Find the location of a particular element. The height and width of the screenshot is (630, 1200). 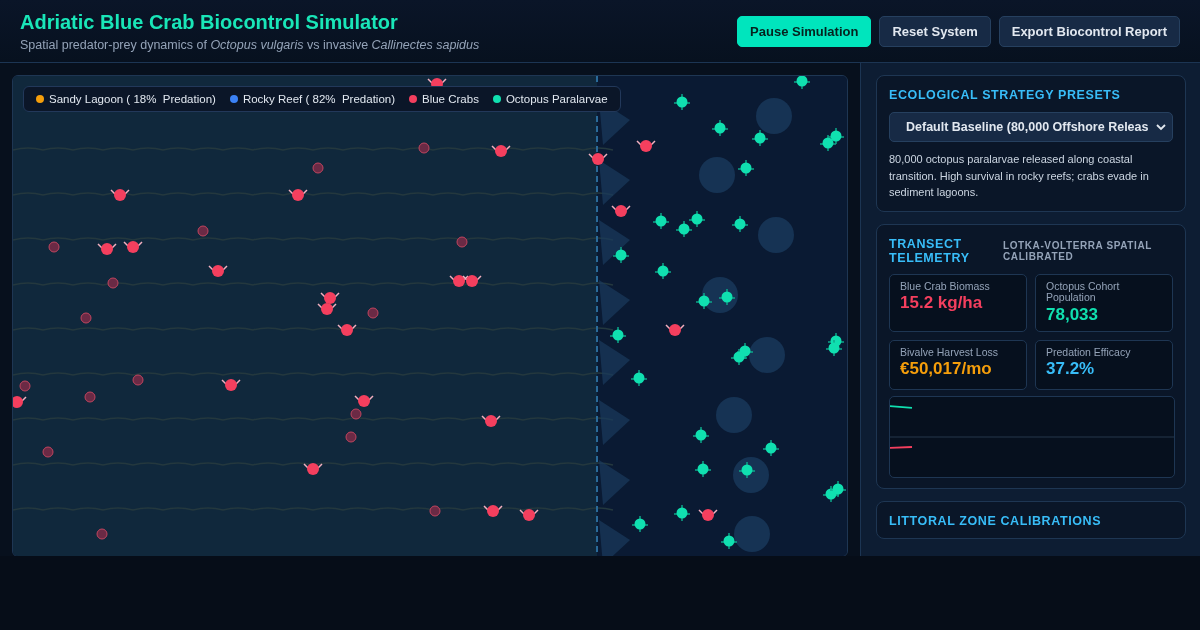

legend-label: Octopus Paralarvae is located at coordinates (556, 99).